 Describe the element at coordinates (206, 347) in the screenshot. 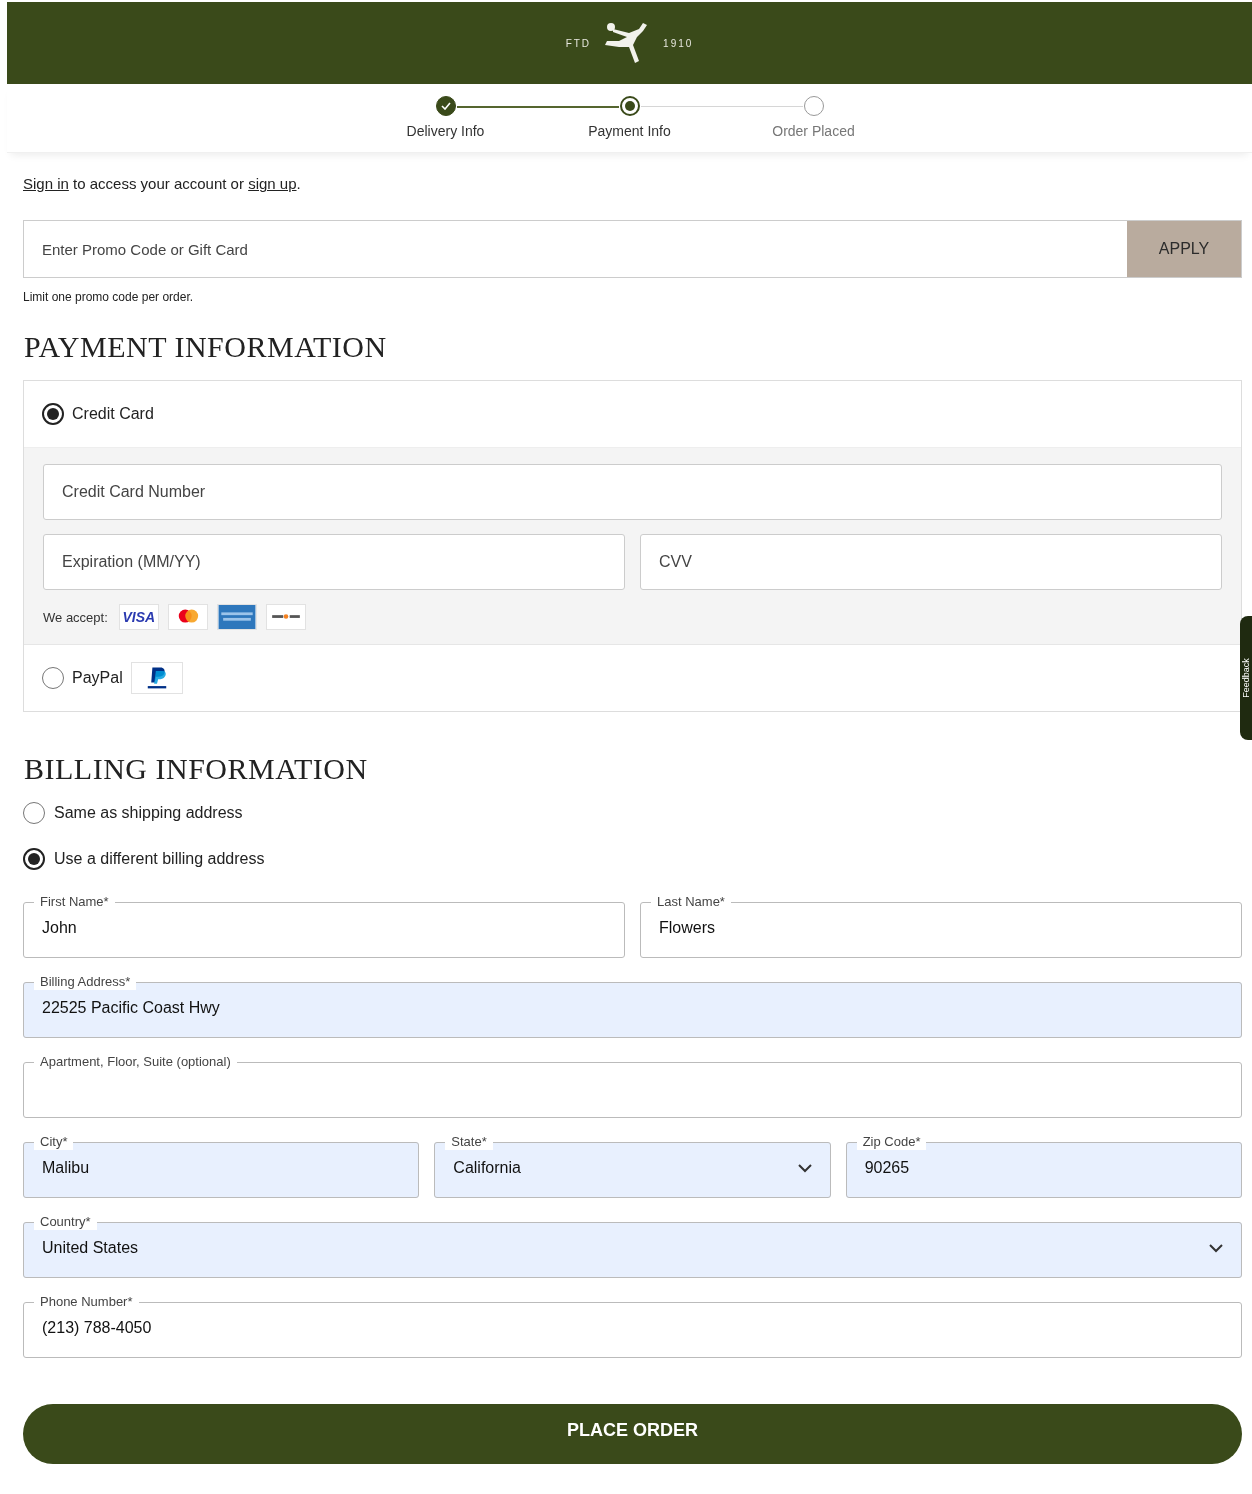

I see `section-heading: PAYMENT INFORMATION` at that location.